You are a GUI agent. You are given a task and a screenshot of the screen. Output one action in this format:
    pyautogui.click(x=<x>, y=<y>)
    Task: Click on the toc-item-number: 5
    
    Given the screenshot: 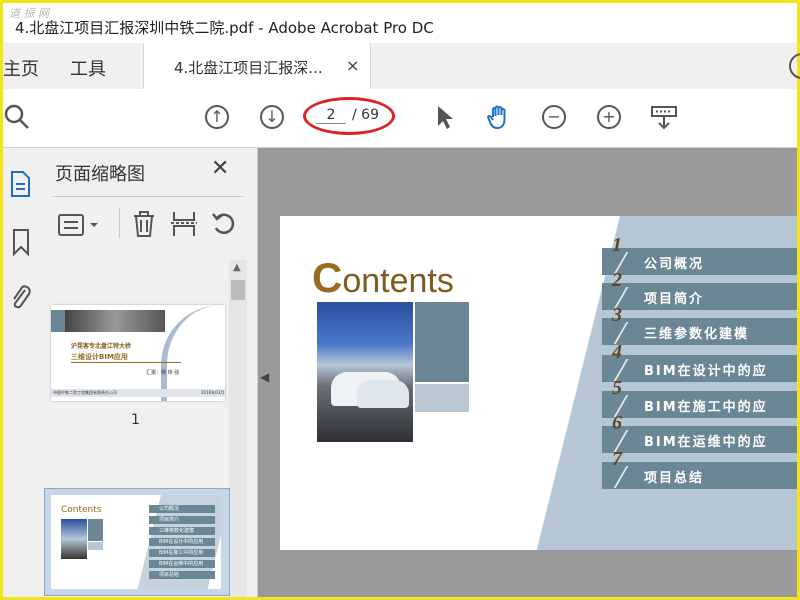 What is the action you would take?
    pyautogui.click(x=617, y=388)
    